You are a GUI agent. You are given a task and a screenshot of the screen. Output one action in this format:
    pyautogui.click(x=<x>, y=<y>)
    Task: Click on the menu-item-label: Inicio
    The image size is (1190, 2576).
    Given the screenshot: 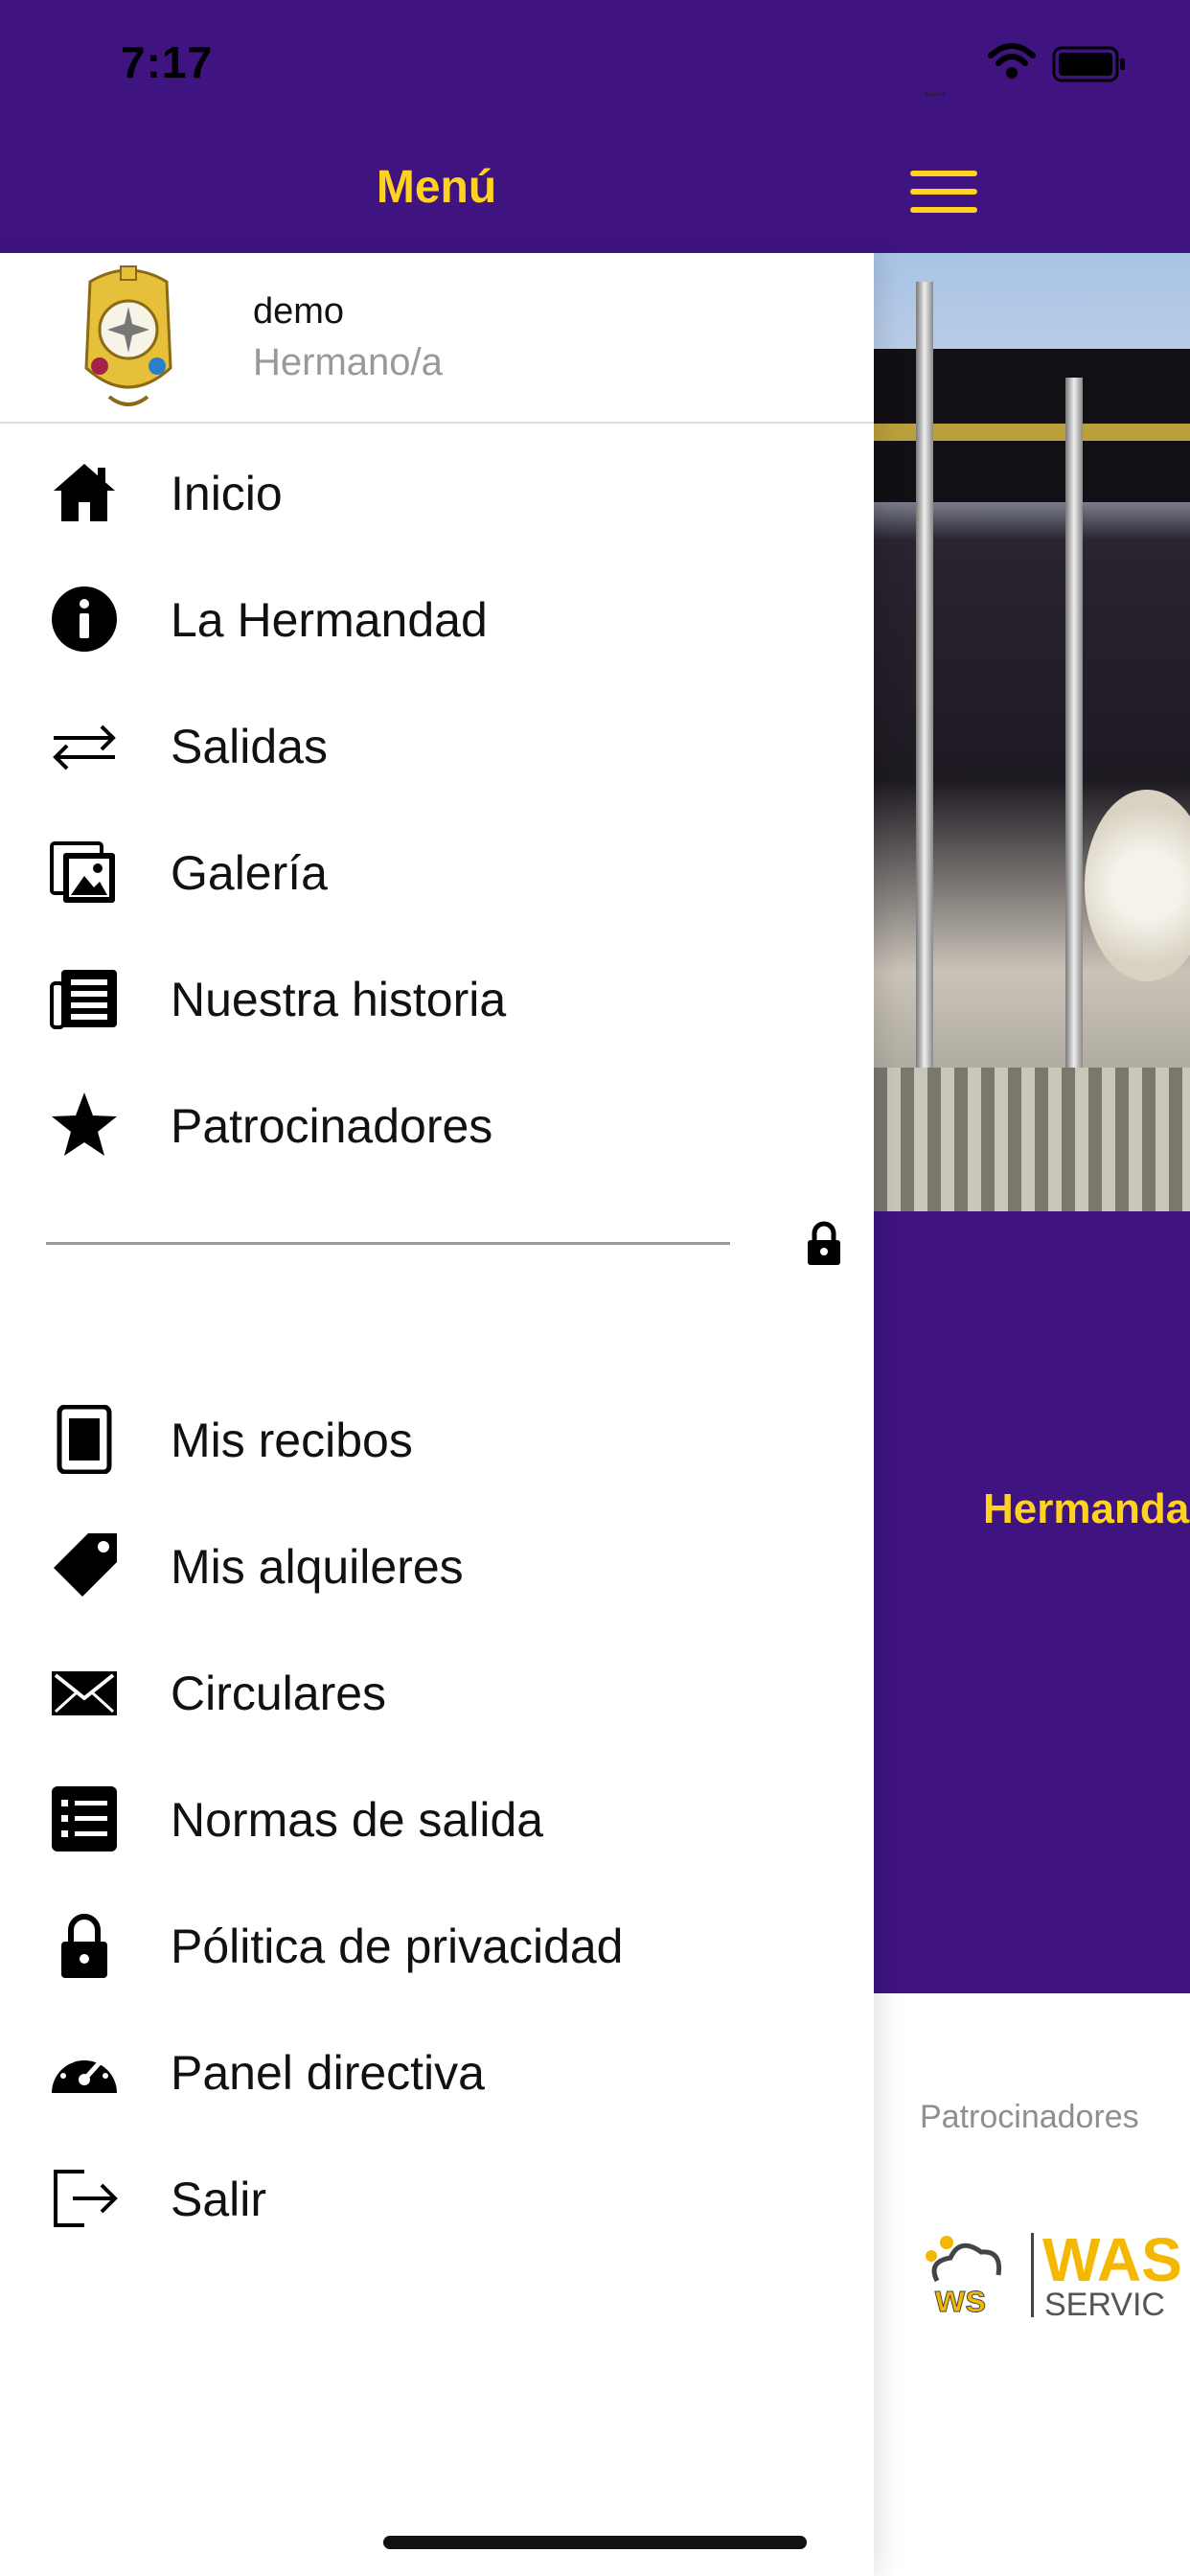 What is the action you would take?
    pyautogui.click(x=227, y=493)
    